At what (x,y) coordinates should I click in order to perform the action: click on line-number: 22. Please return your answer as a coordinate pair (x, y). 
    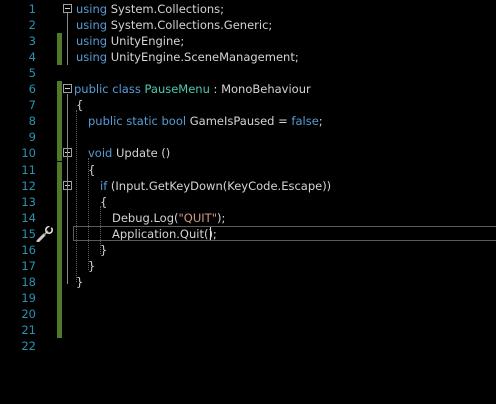
    Looking at the image, I should click on (28, 346).